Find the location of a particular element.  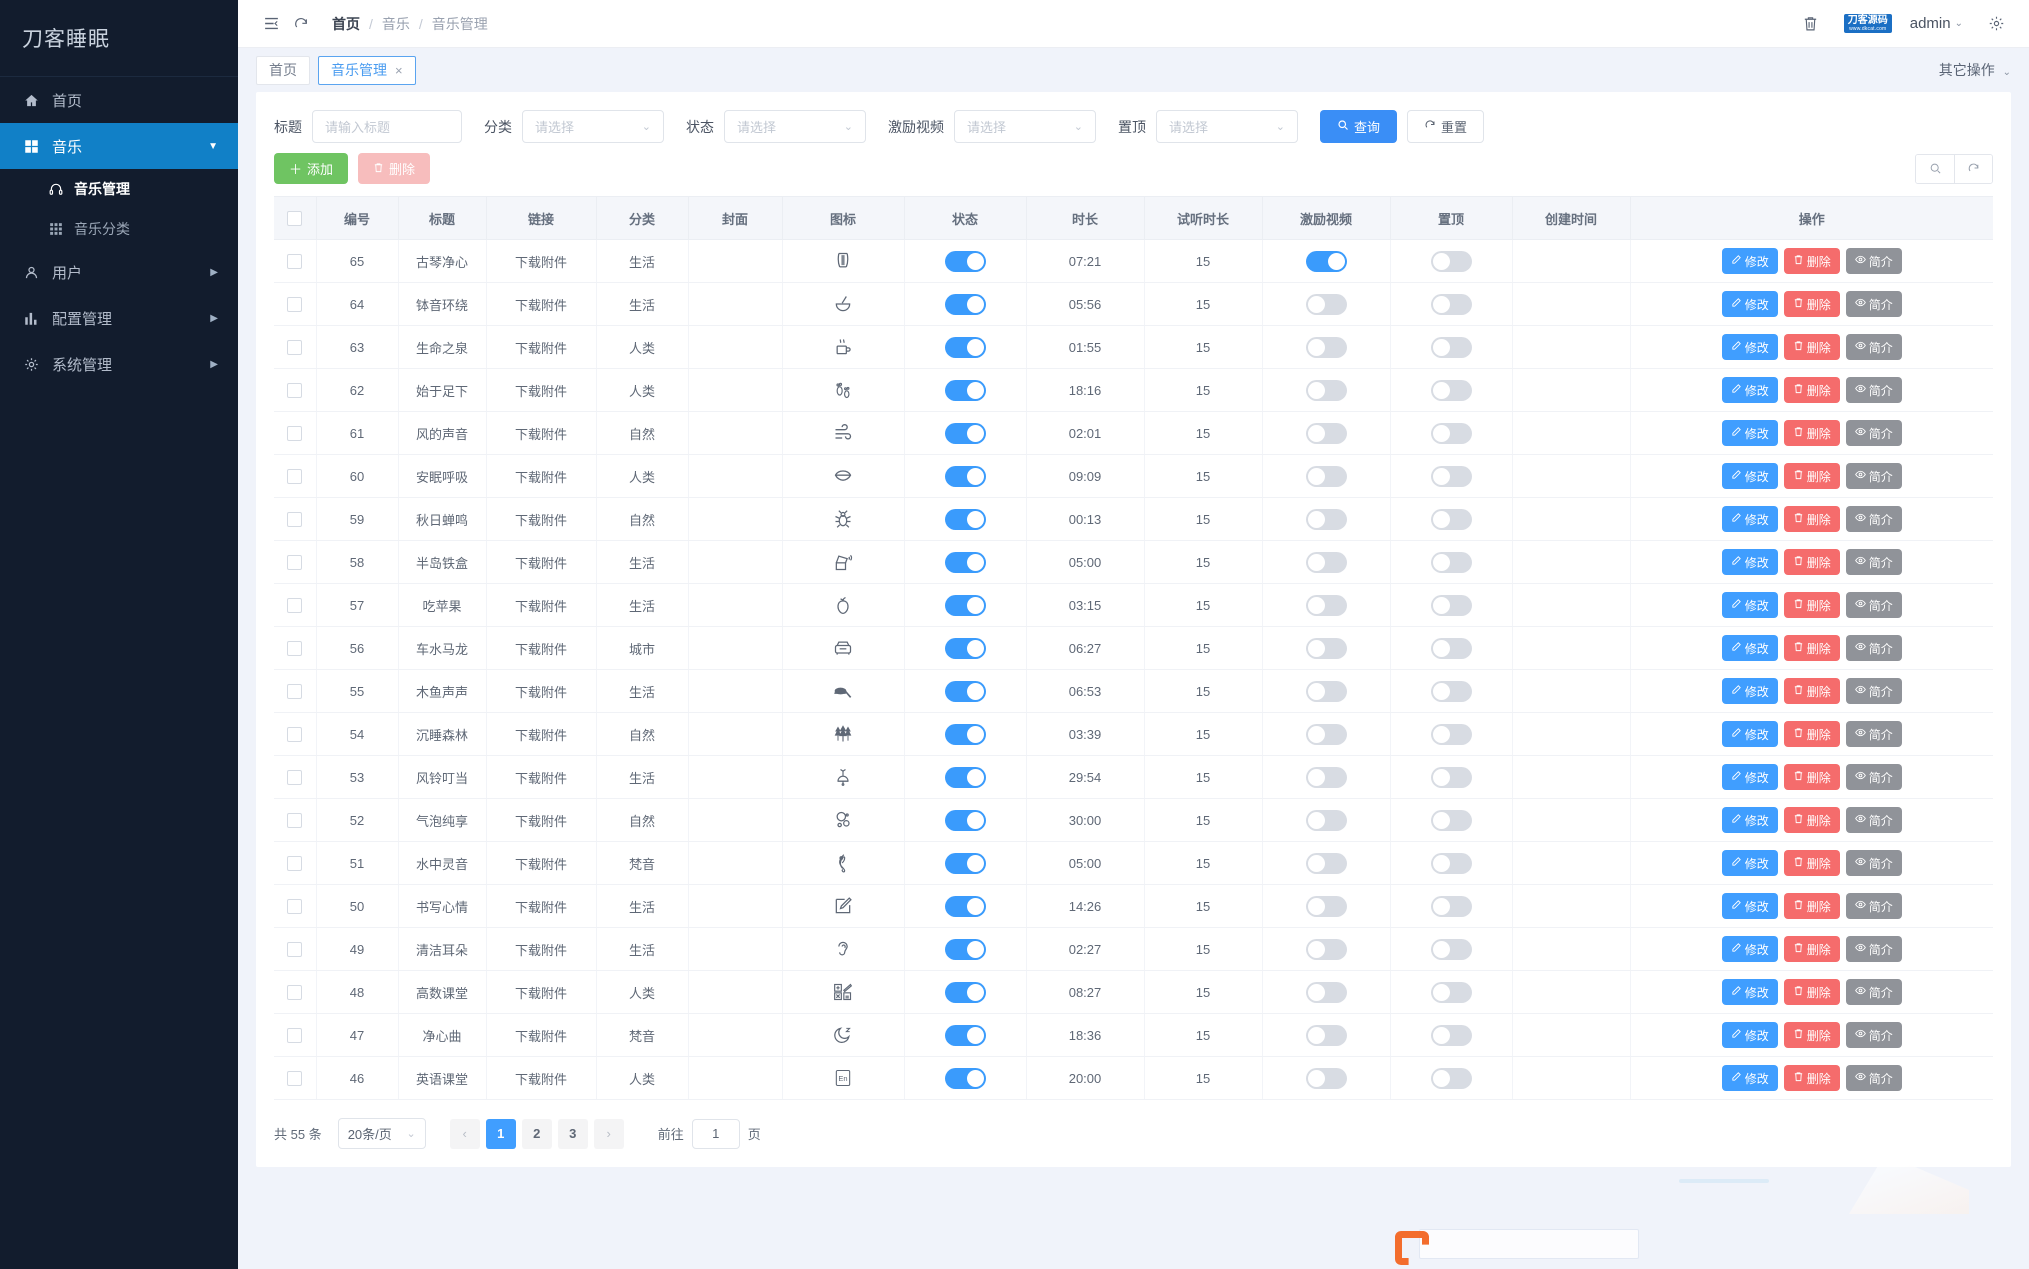

prev-page-button: ‹ is located at coordinates (464, 1133).